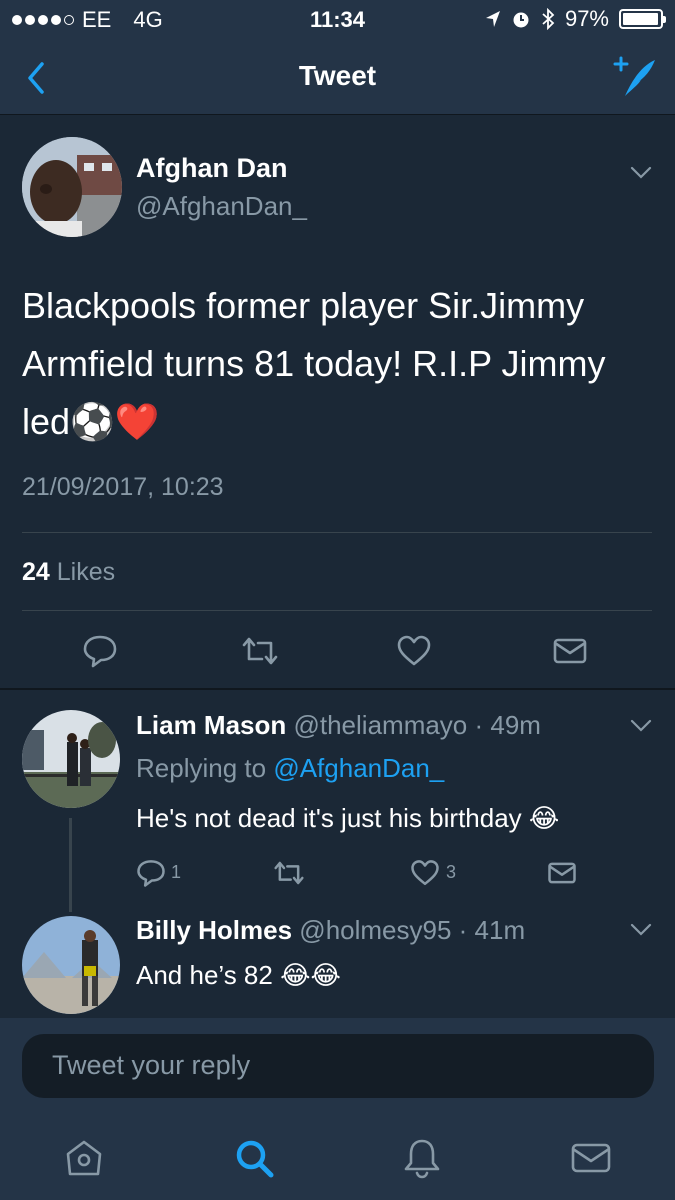  I want to click on reply-text: And he’s 82 😂😂, so click(238, 975).